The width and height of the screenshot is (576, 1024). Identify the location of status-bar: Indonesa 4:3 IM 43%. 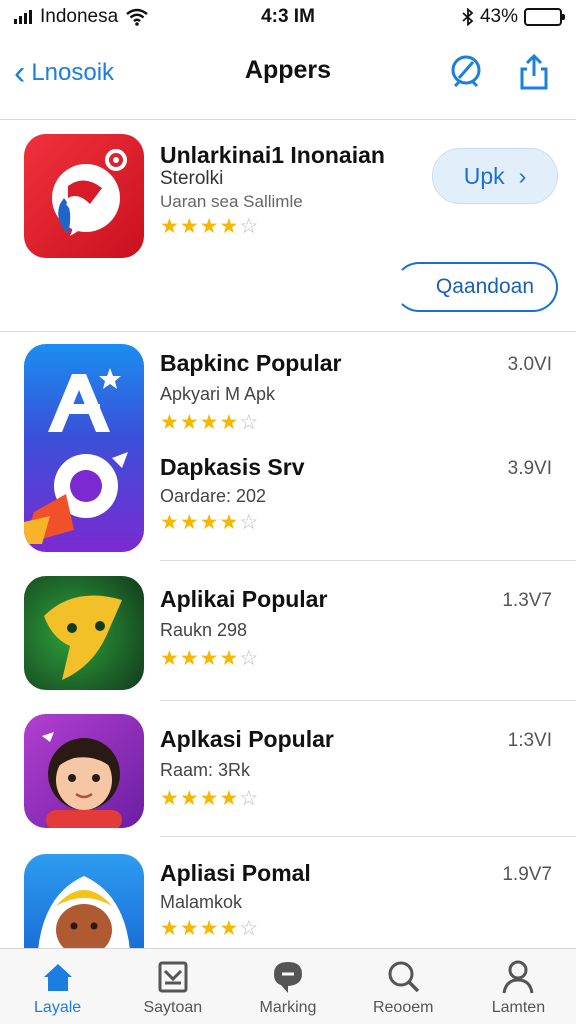
(288, 17).